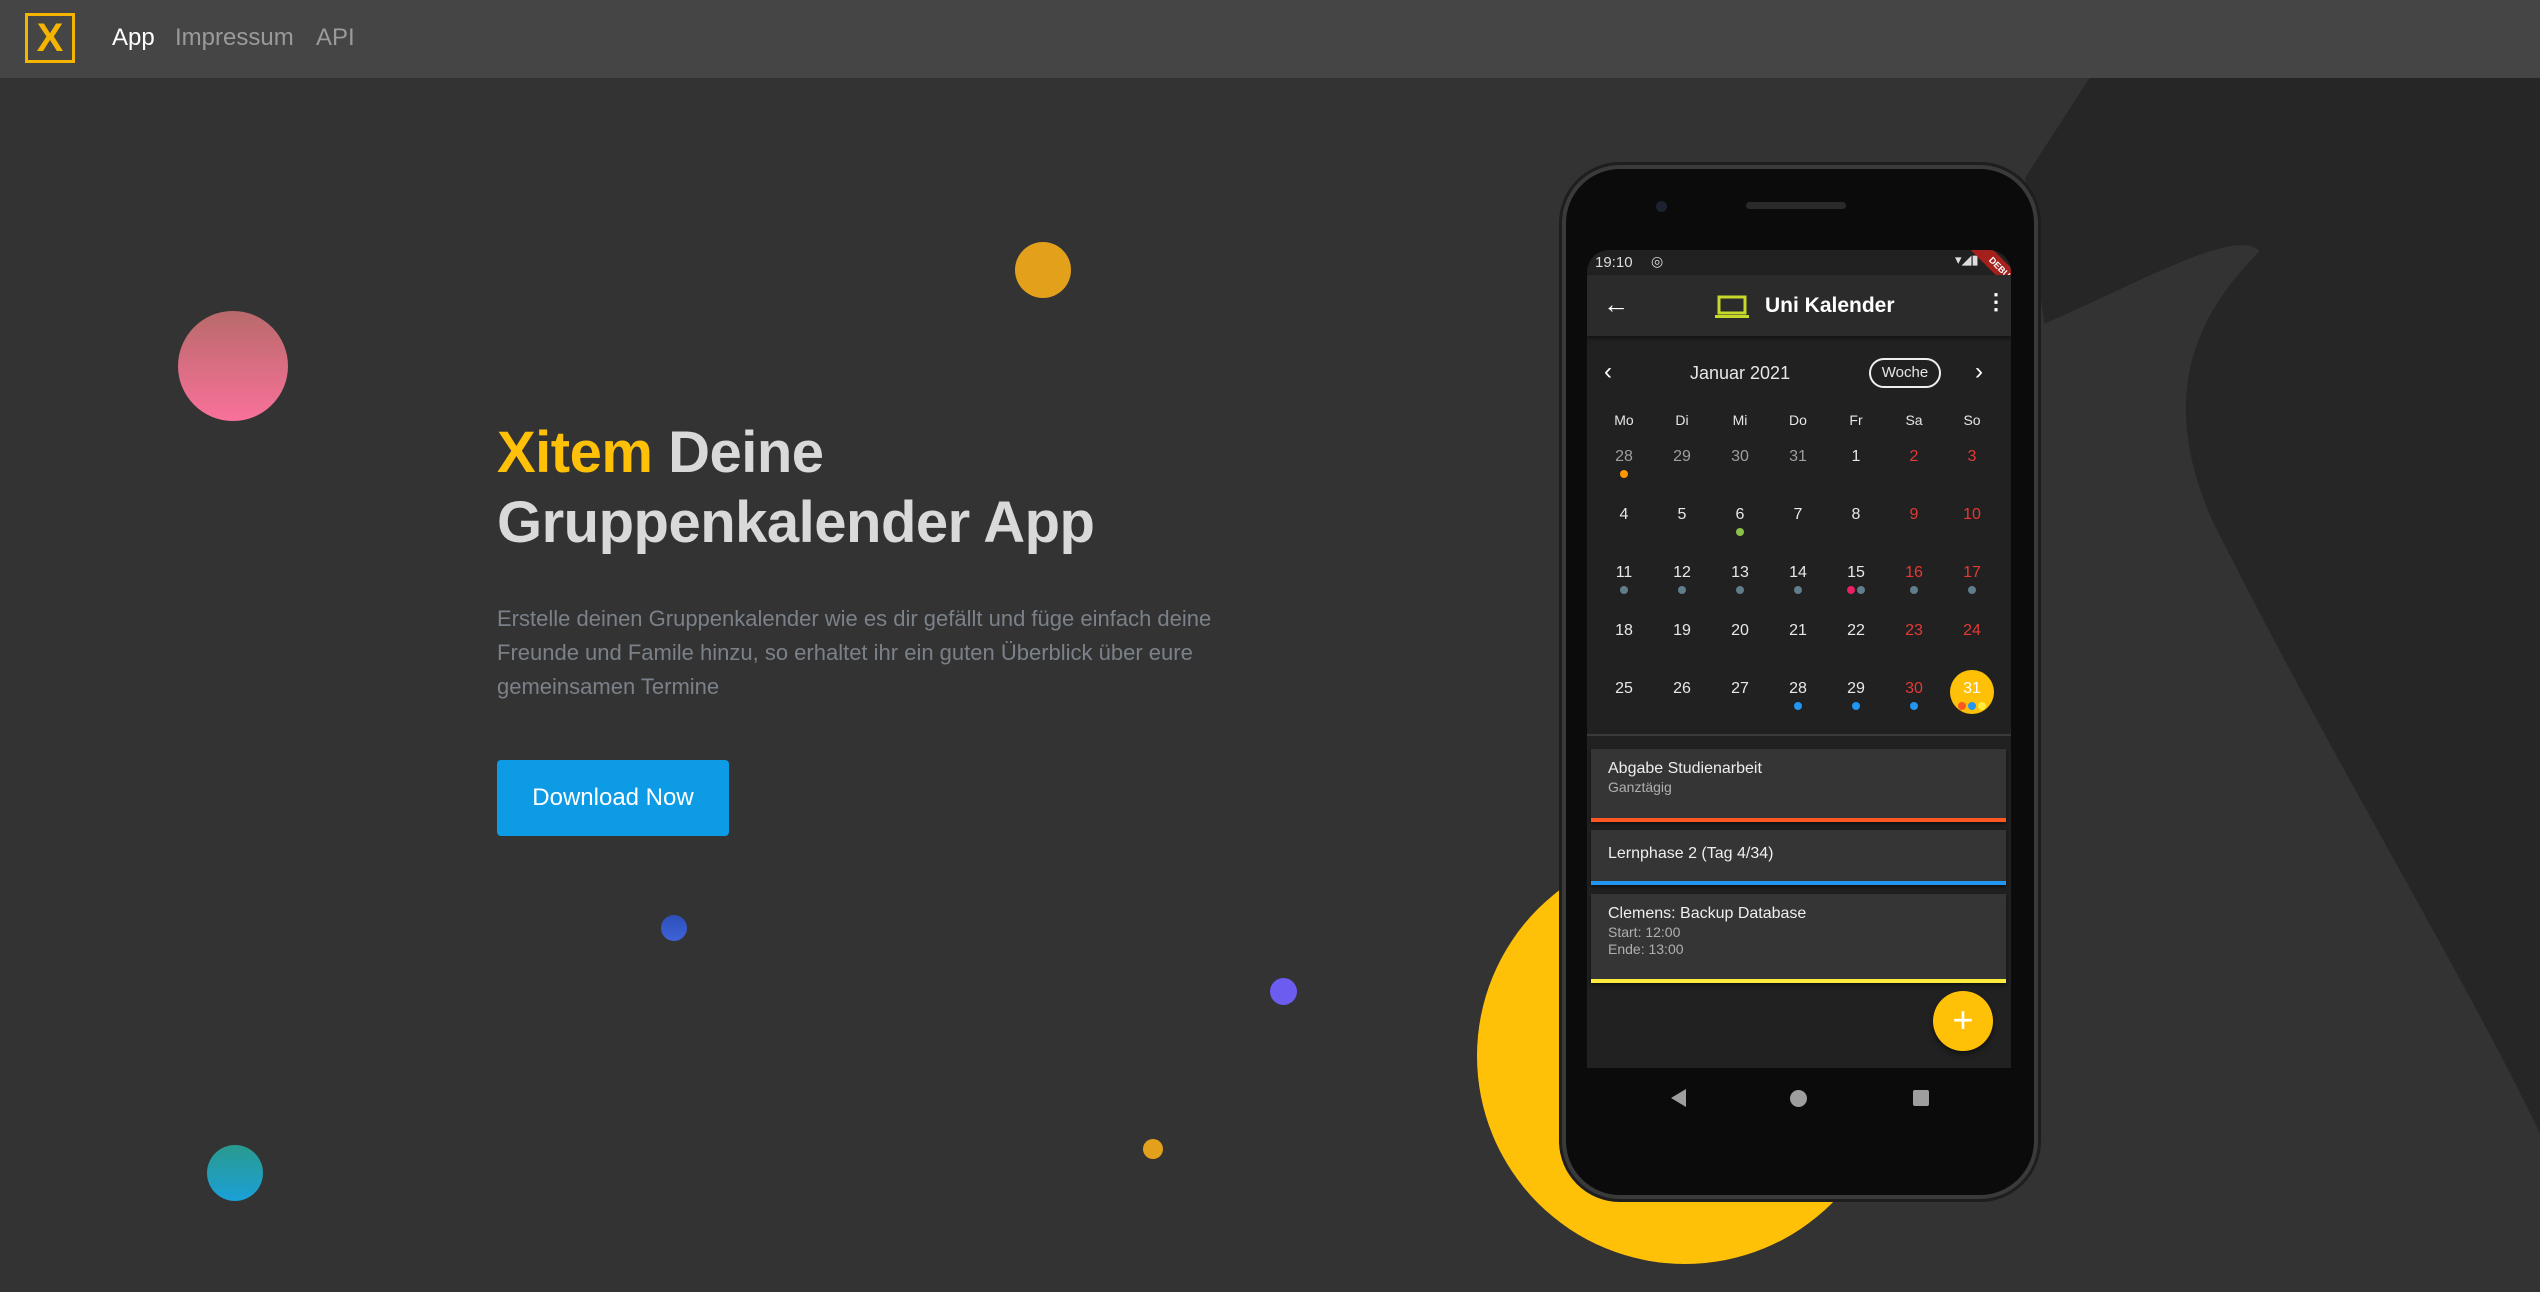 This screenshot has width=2540, height=1292. Describe the element at coordinates (234, 38) in the screenshot. I see `nav-link-impressum: Impressum` at that location.